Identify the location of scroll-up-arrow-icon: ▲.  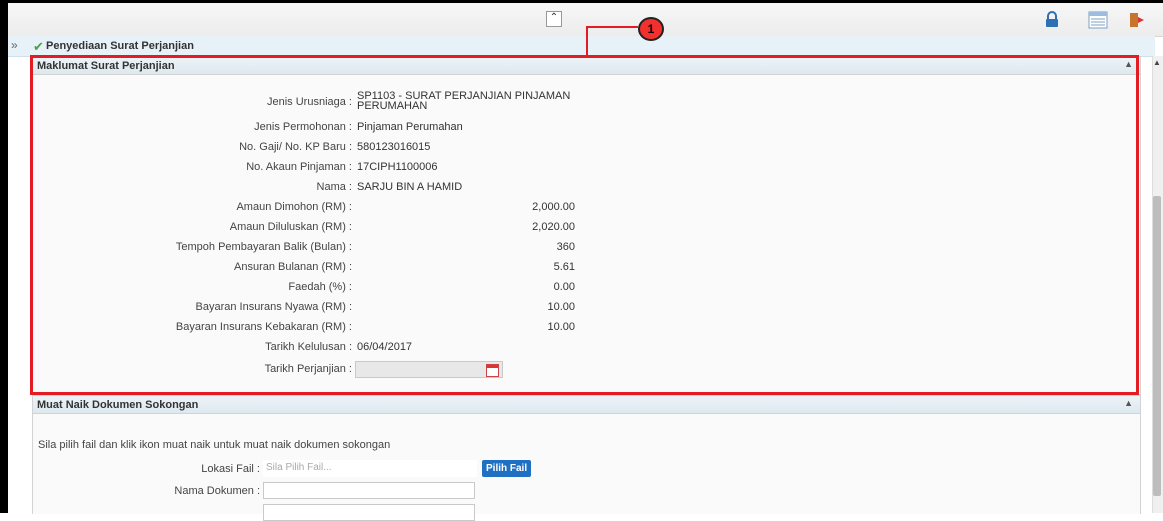
(1157, 62).